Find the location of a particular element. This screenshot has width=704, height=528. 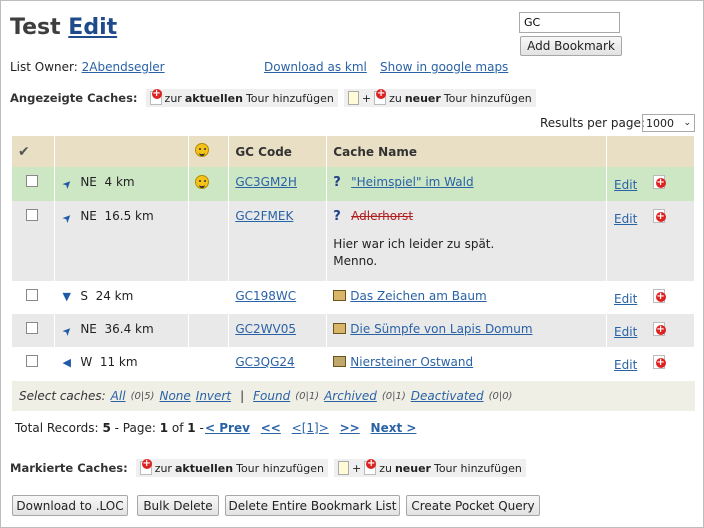

results-per-page-value: 1000 is located at coordinates (660, 123).